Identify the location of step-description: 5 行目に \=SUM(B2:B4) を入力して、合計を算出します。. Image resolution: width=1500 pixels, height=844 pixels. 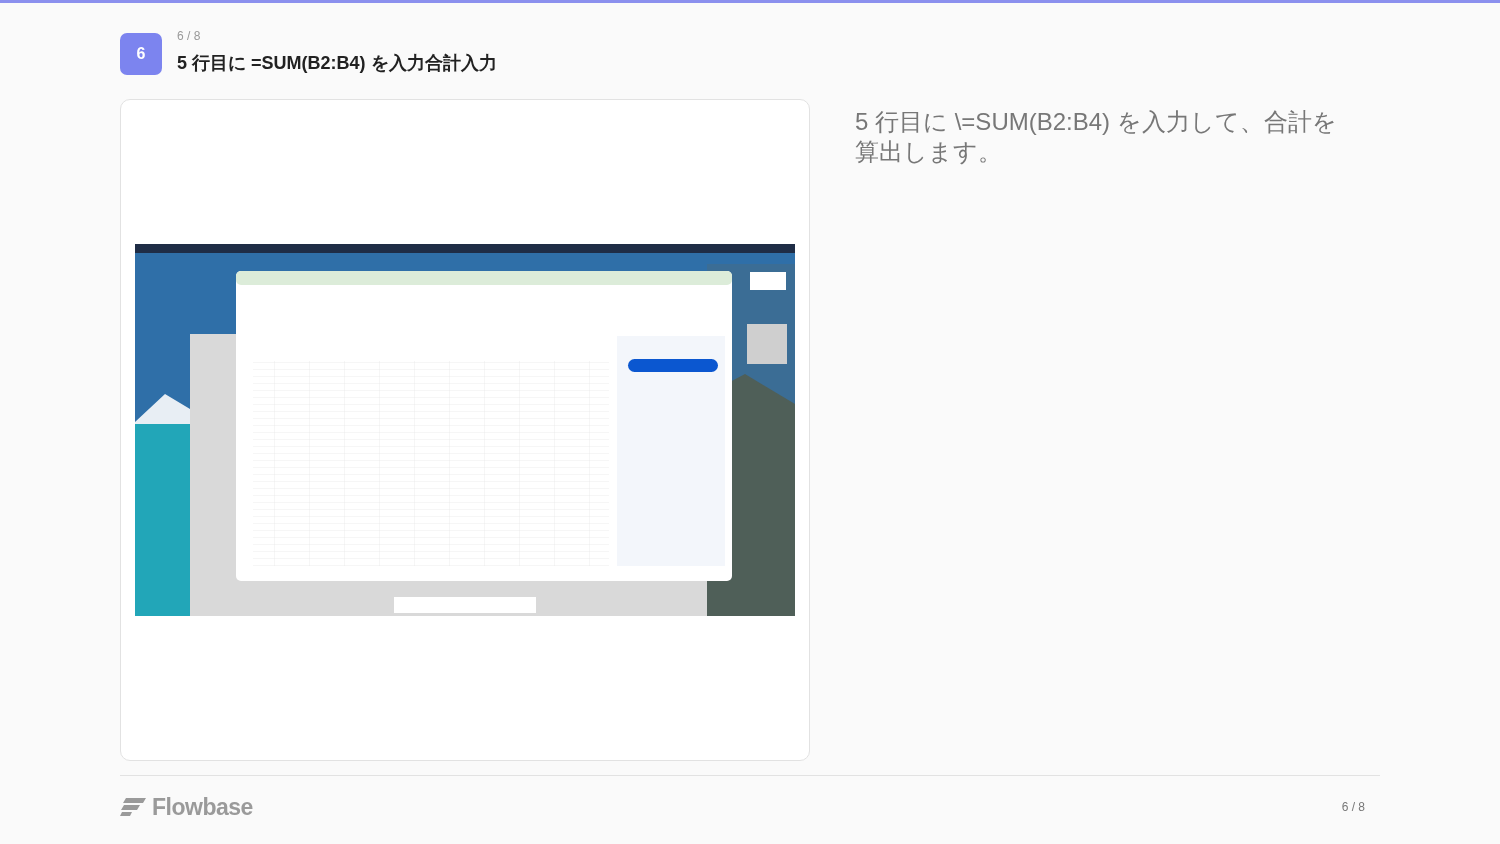
(1096, 137).